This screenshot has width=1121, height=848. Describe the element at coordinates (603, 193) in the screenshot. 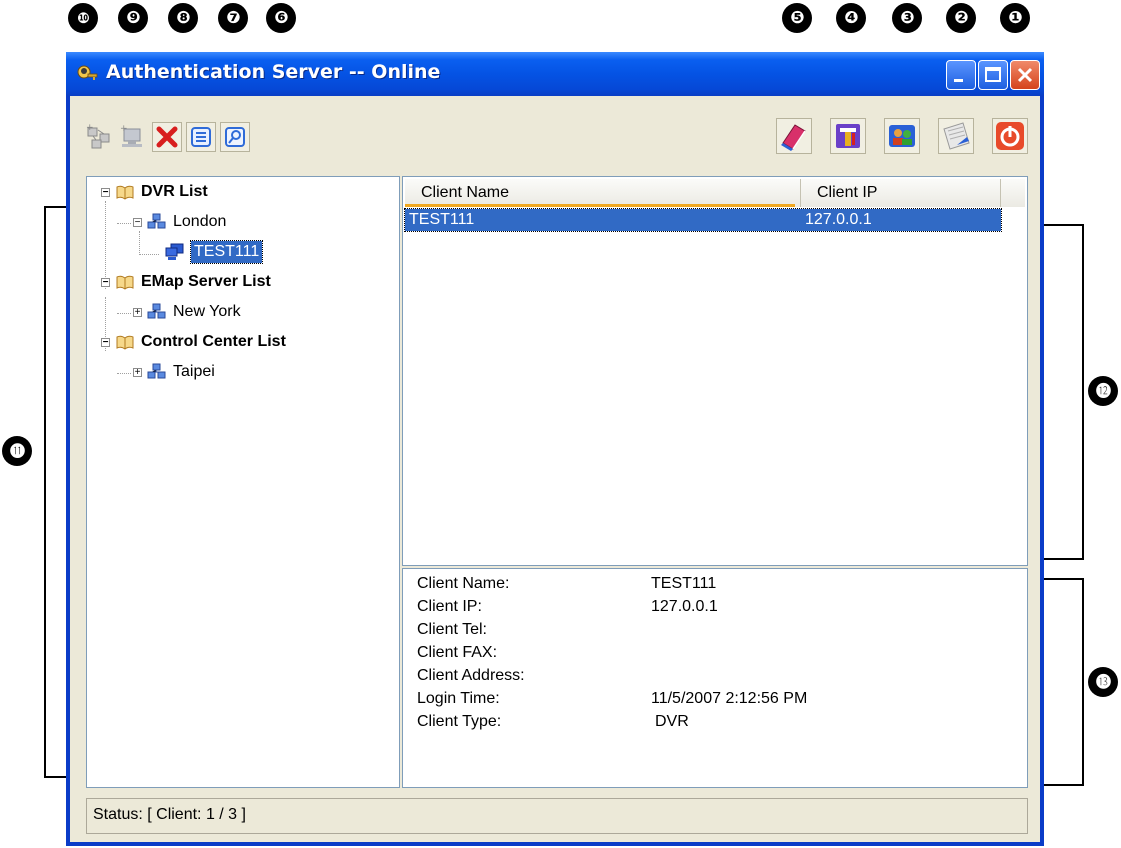

I see `column-header-client-name: Client Name` at that location.